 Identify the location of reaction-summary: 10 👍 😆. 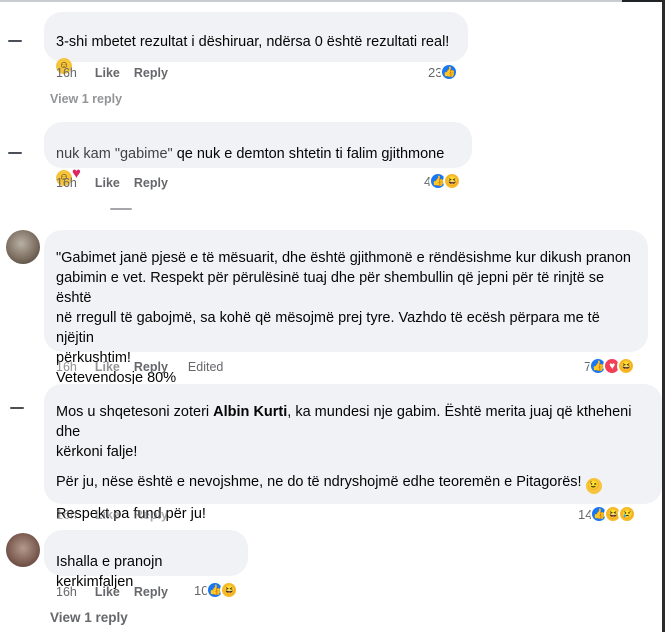
(216, 590).